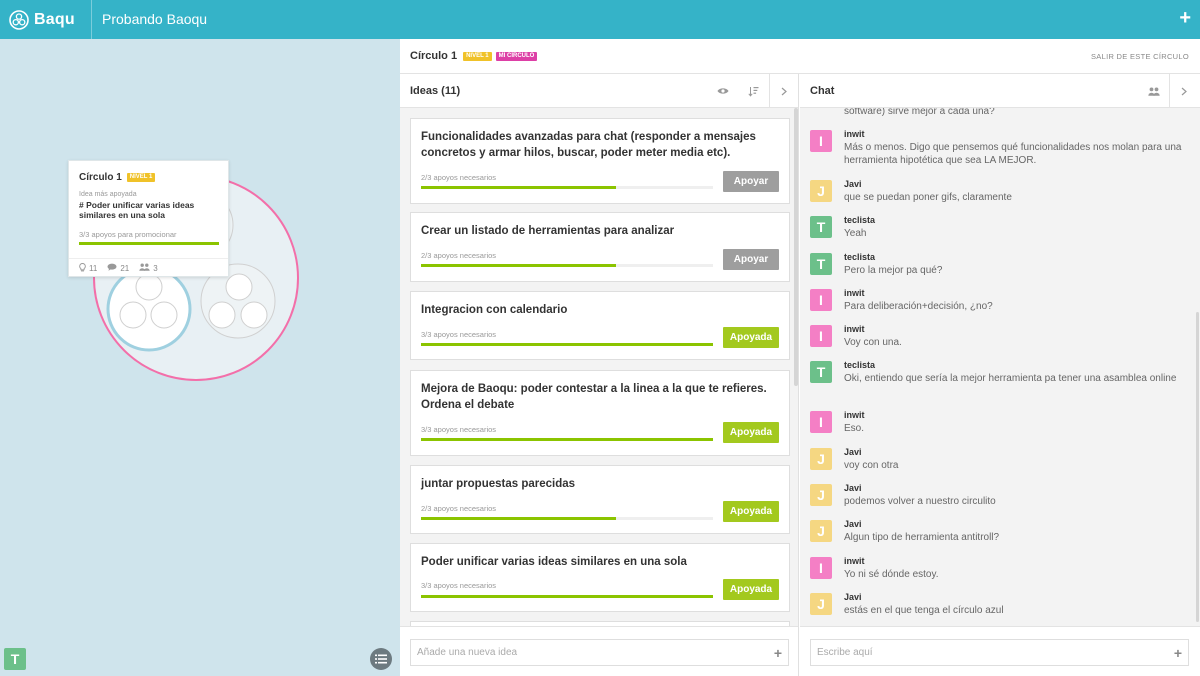 The width and height of the screenshot is (1200, 676). I want to click on new-idea-field: +, so click(599, 652).